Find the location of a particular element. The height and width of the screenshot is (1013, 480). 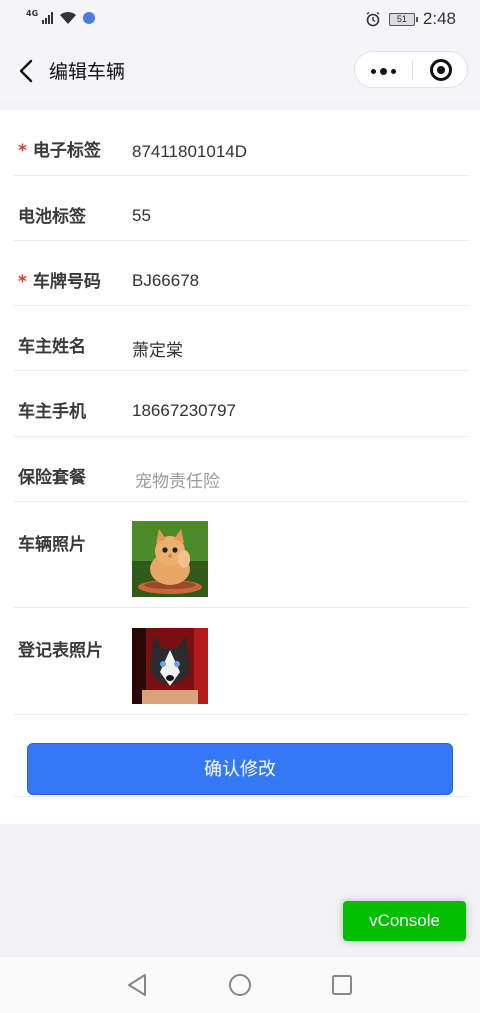

vehicle-photo-thumbnail is located at coordinates (170, 559).